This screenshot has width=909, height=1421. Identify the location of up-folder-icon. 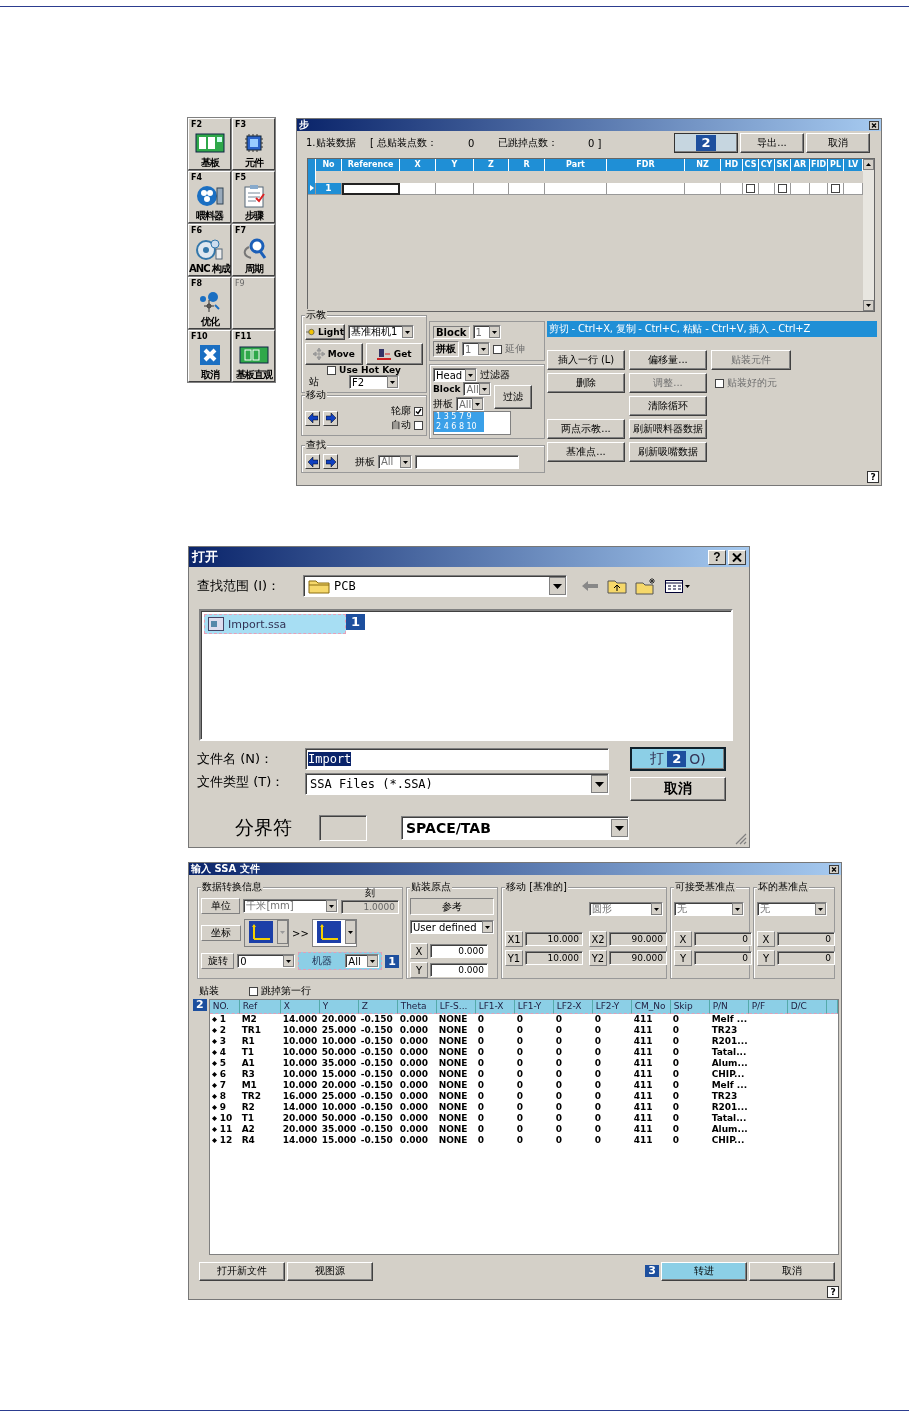
(617, 586).